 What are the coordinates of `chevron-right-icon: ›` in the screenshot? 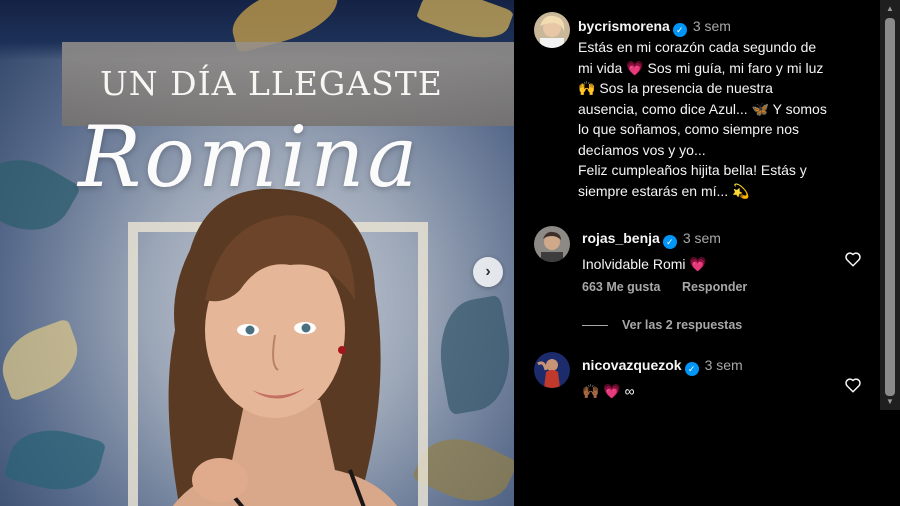 It's located at (488, 271).